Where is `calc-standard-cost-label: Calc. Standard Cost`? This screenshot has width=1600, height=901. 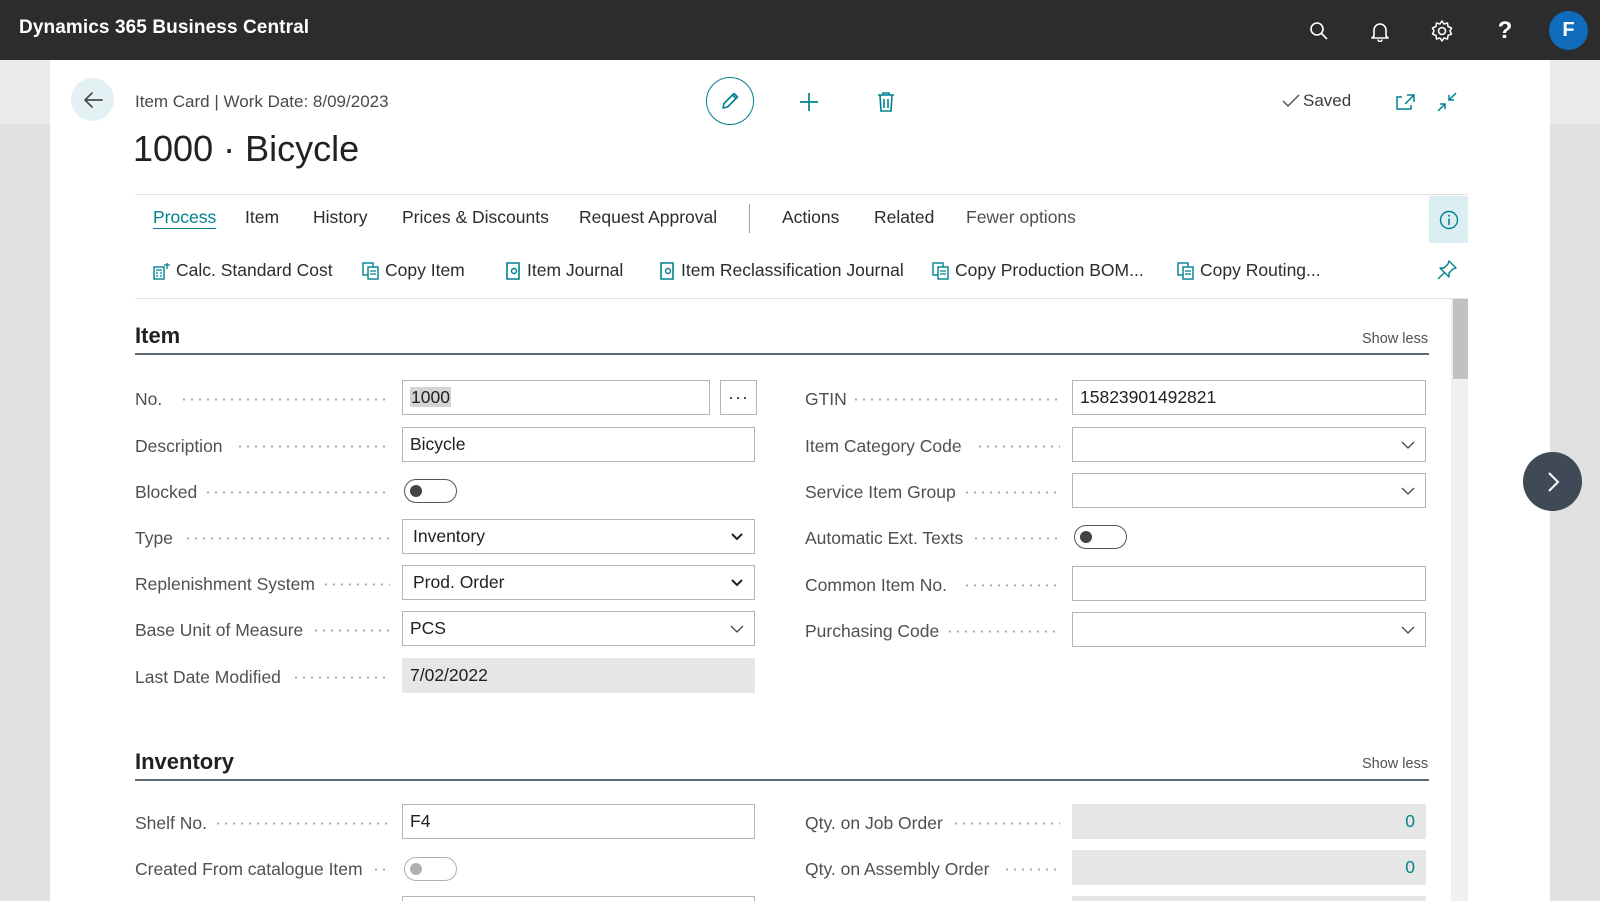 calc-standard-cost-label: Calc. Standard Cost is located at coordinates (254, 270).